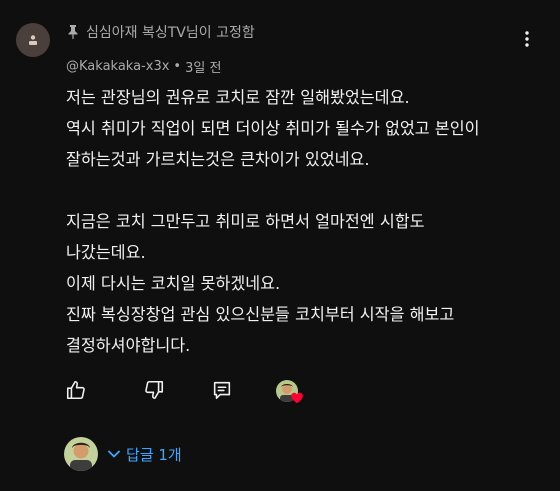 Image resolution: width=560 pixels, height=491 pixels. I want to click on replies-section: 답글 1개, so click(123, 454).